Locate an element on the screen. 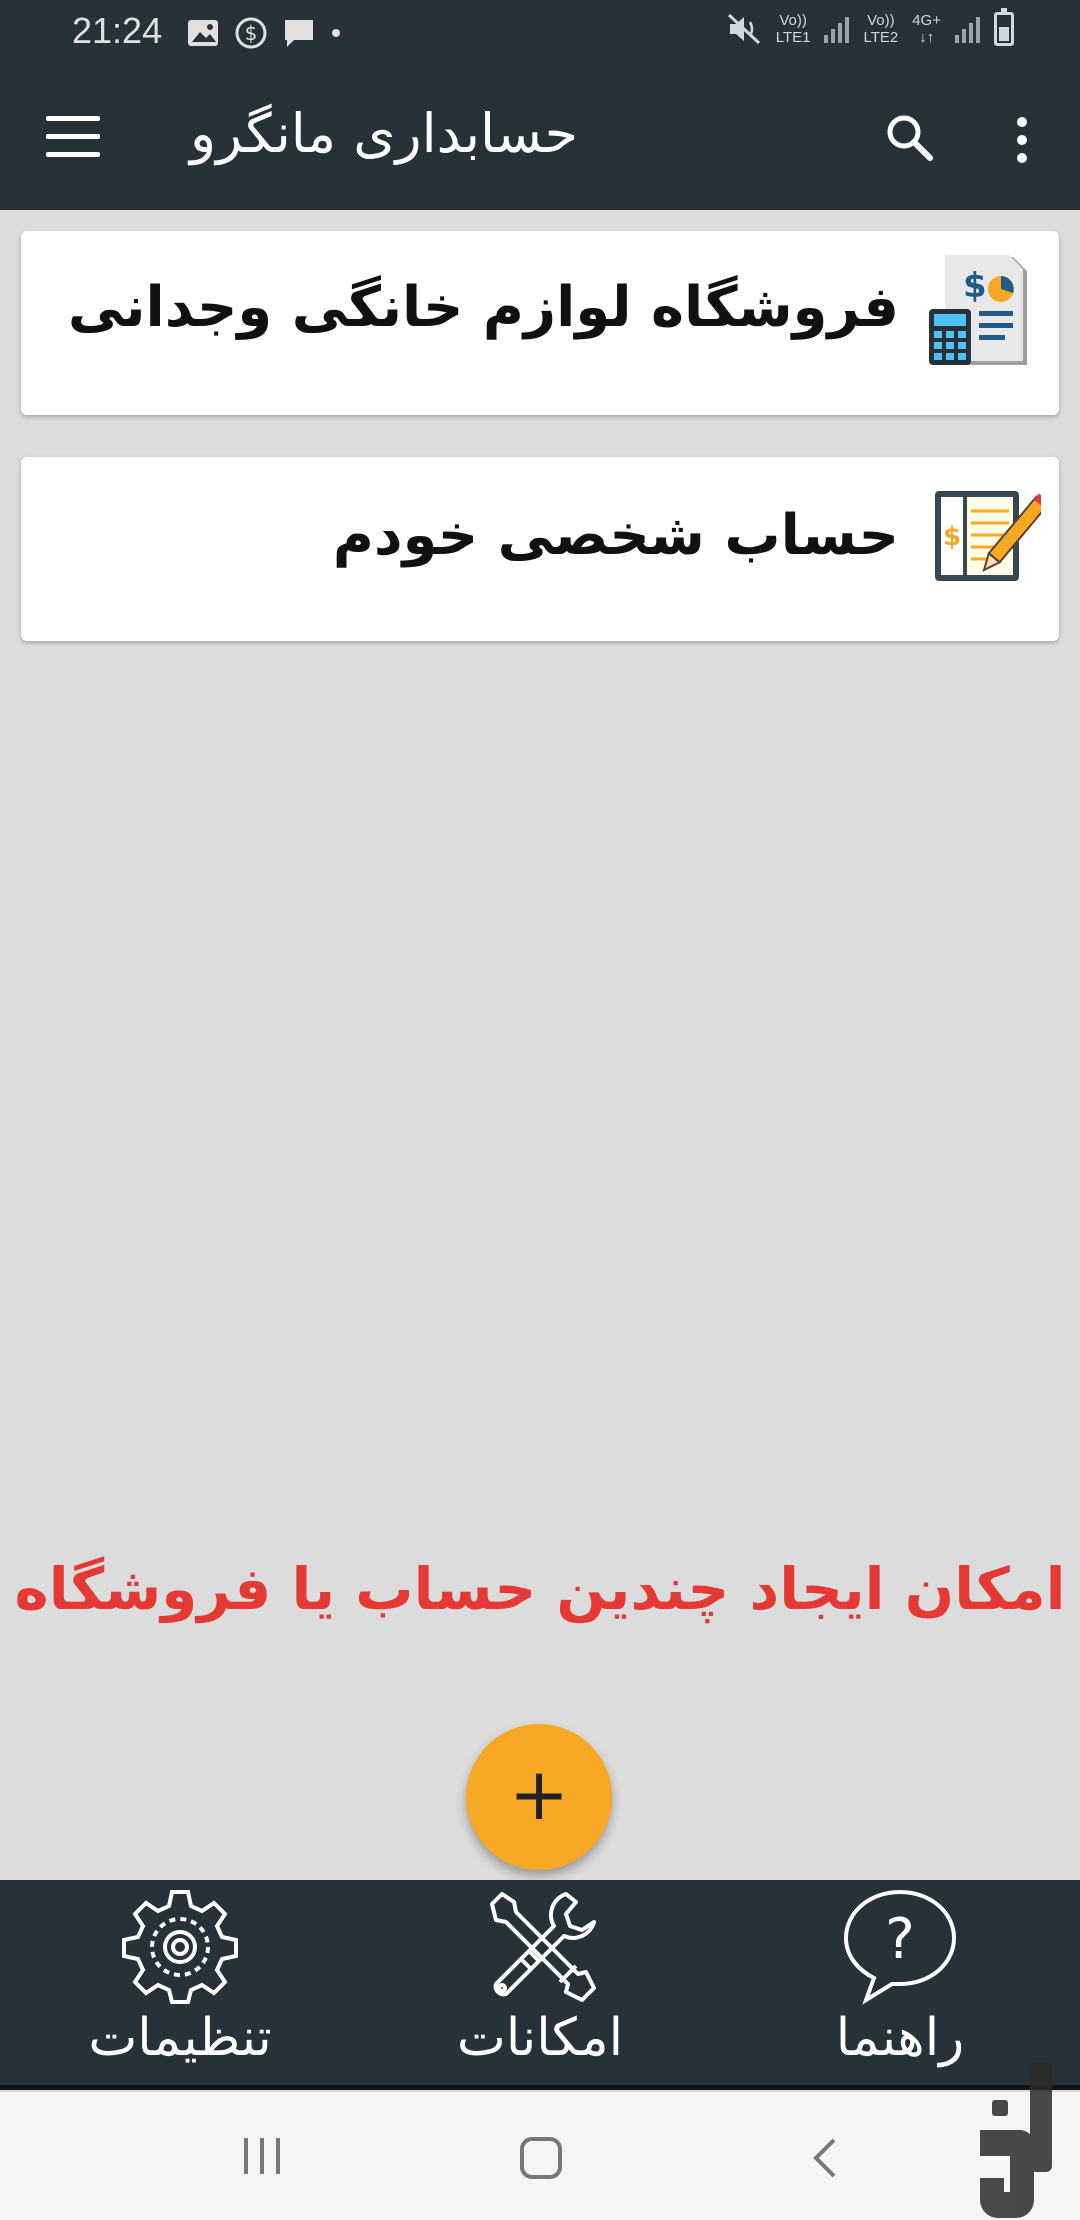  more-options-icon is located at coordinates (1022, 140).